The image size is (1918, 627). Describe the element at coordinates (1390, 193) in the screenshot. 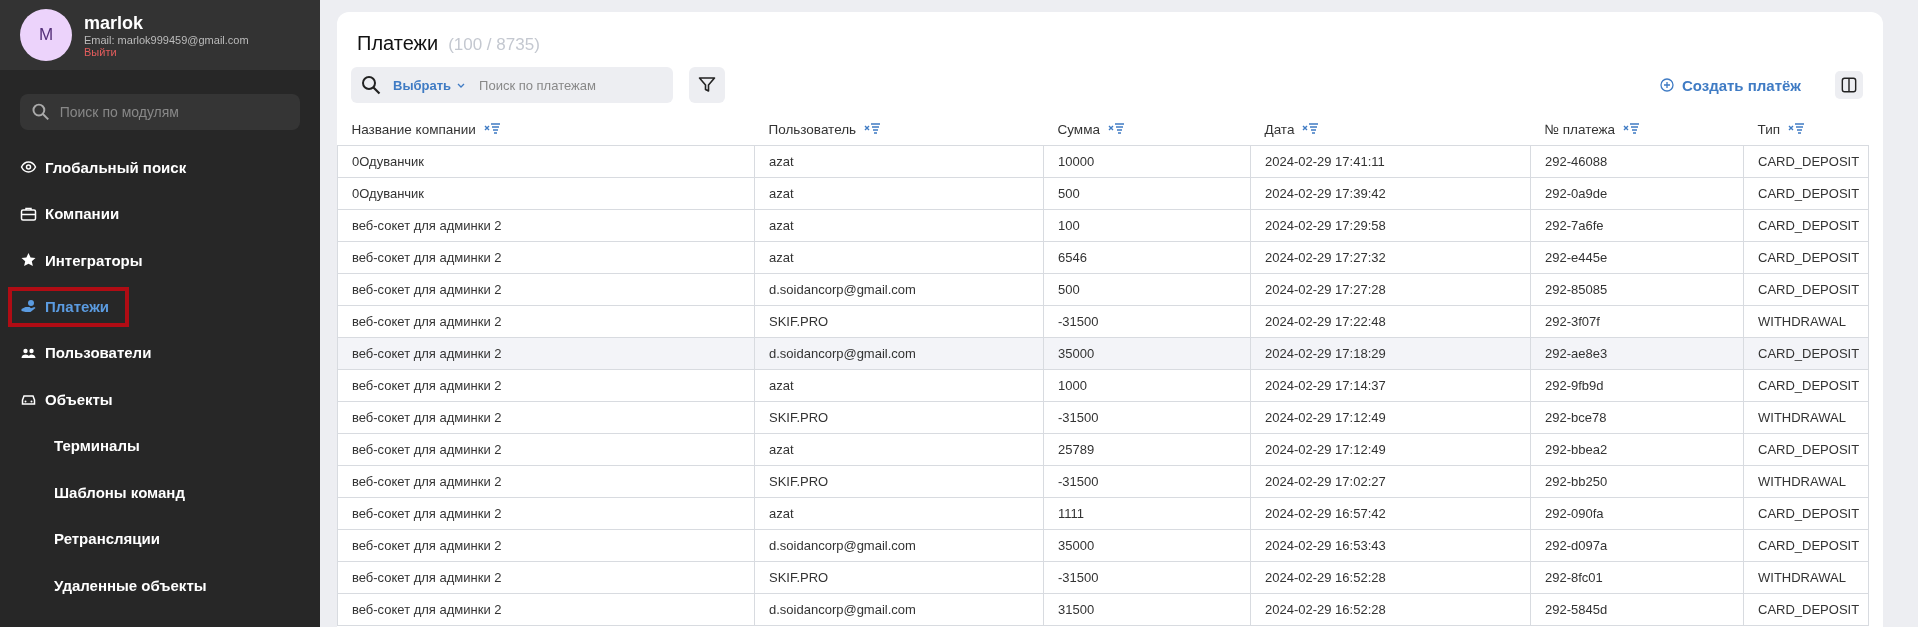

I see `table-cell: 2024-02-29 17:39:42` at that location.